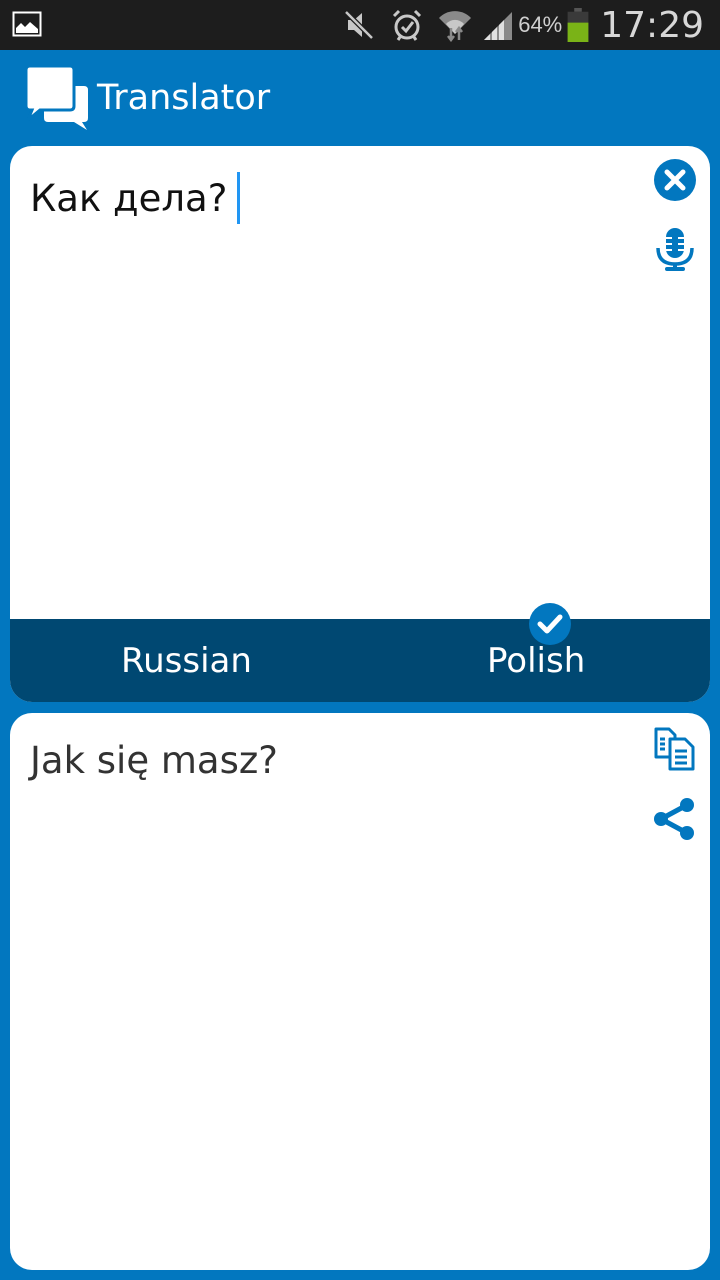  Describe the element at coordinates (57, 98) in the screenshot. I see `chat-bubbles-icon` at that location.